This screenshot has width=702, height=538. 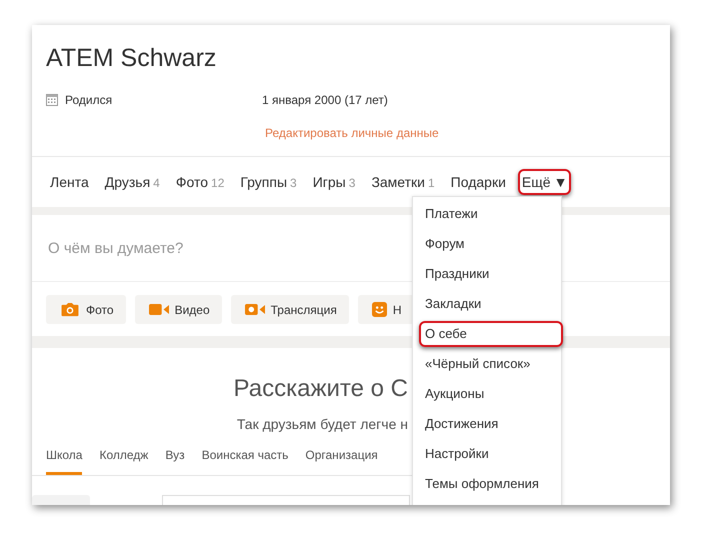 I want to click on broadcast-camera-icon, so click(x=254, y=309).